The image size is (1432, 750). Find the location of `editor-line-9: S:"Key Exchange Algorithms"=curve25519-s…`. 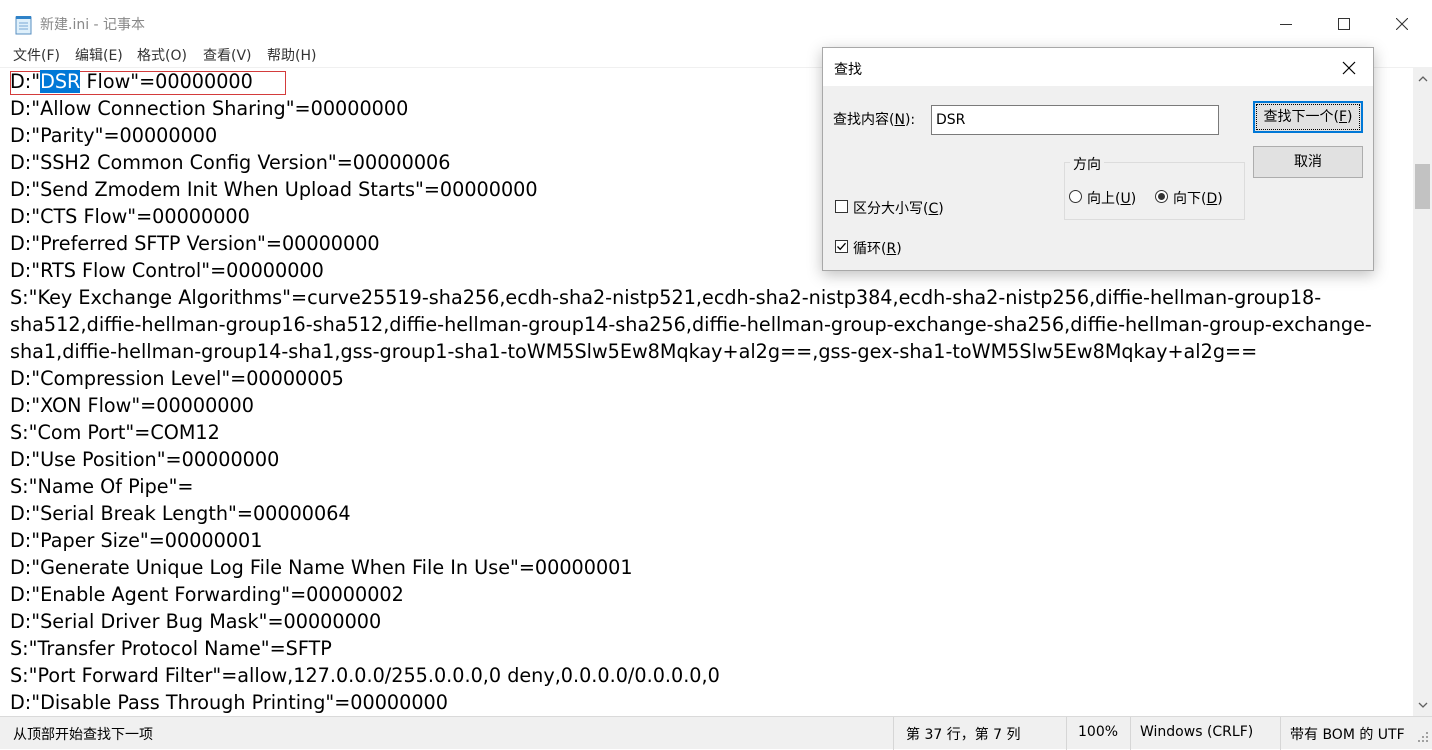

editor-line-9: S:"Key Exchange Algorithms"=curve25519-s… is located at coordinates (666, 297).